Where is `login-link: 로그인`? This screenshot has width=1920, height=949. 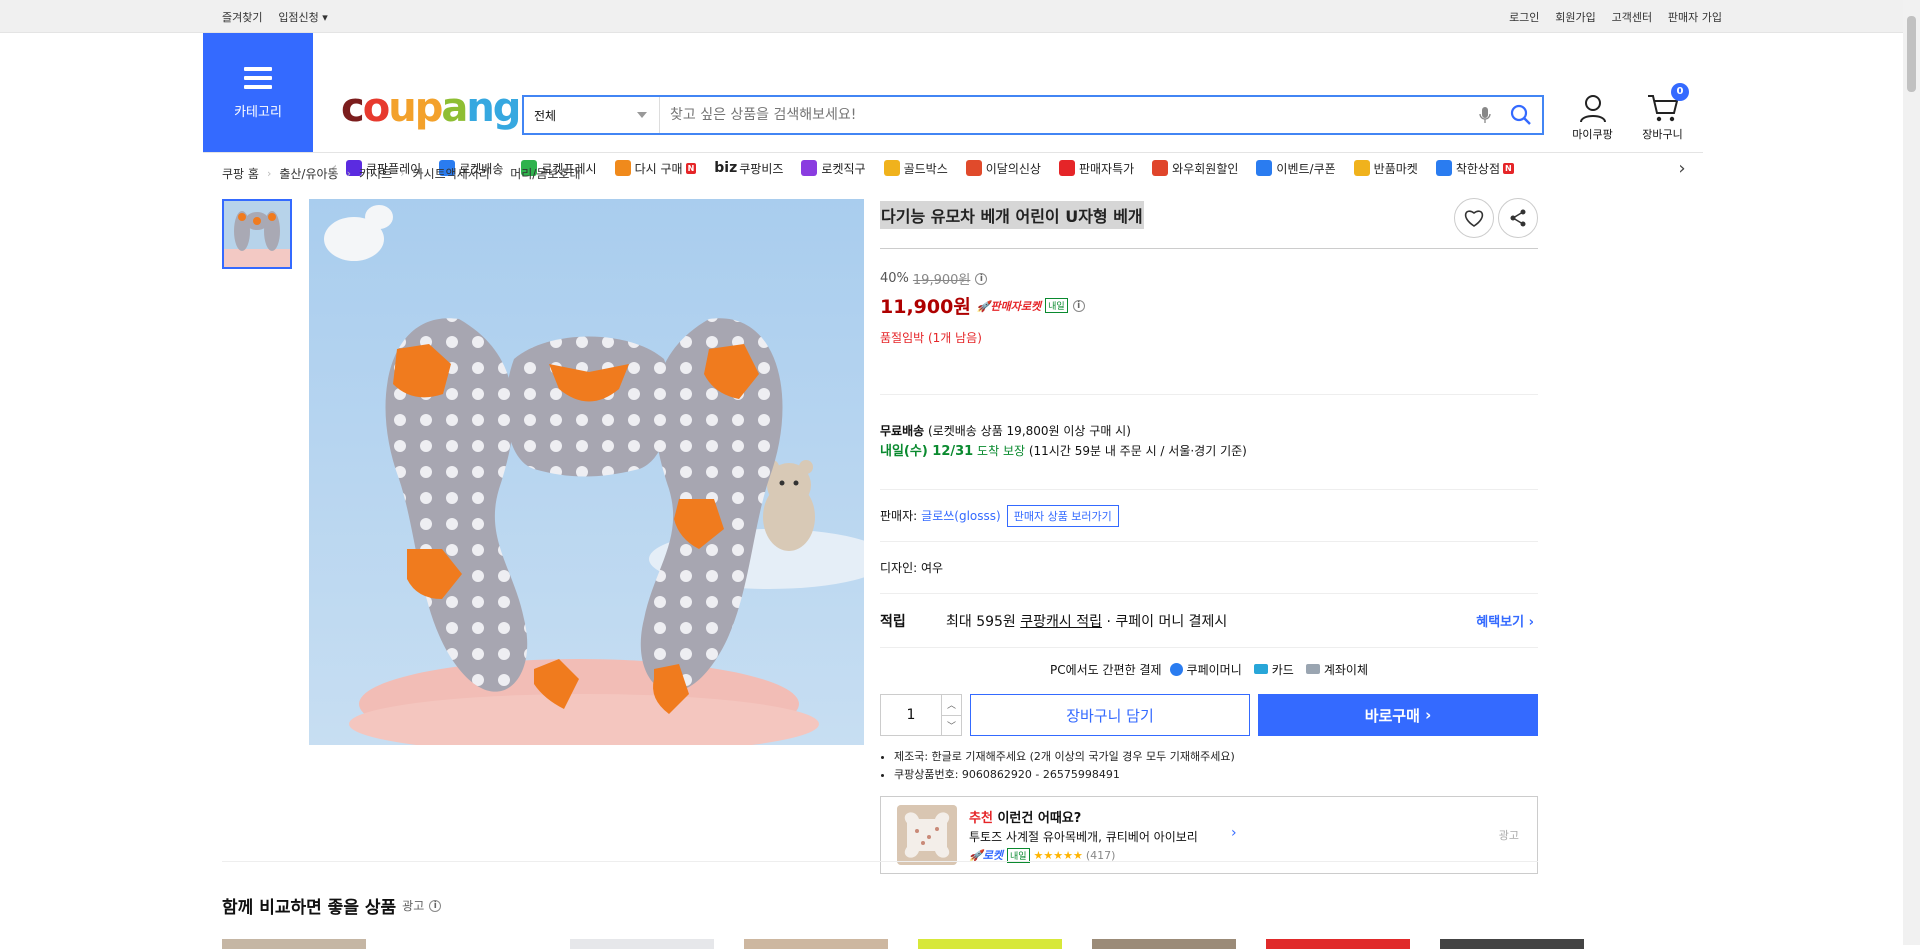 login-link: 로그인 is located at coordinates (1524, 17).